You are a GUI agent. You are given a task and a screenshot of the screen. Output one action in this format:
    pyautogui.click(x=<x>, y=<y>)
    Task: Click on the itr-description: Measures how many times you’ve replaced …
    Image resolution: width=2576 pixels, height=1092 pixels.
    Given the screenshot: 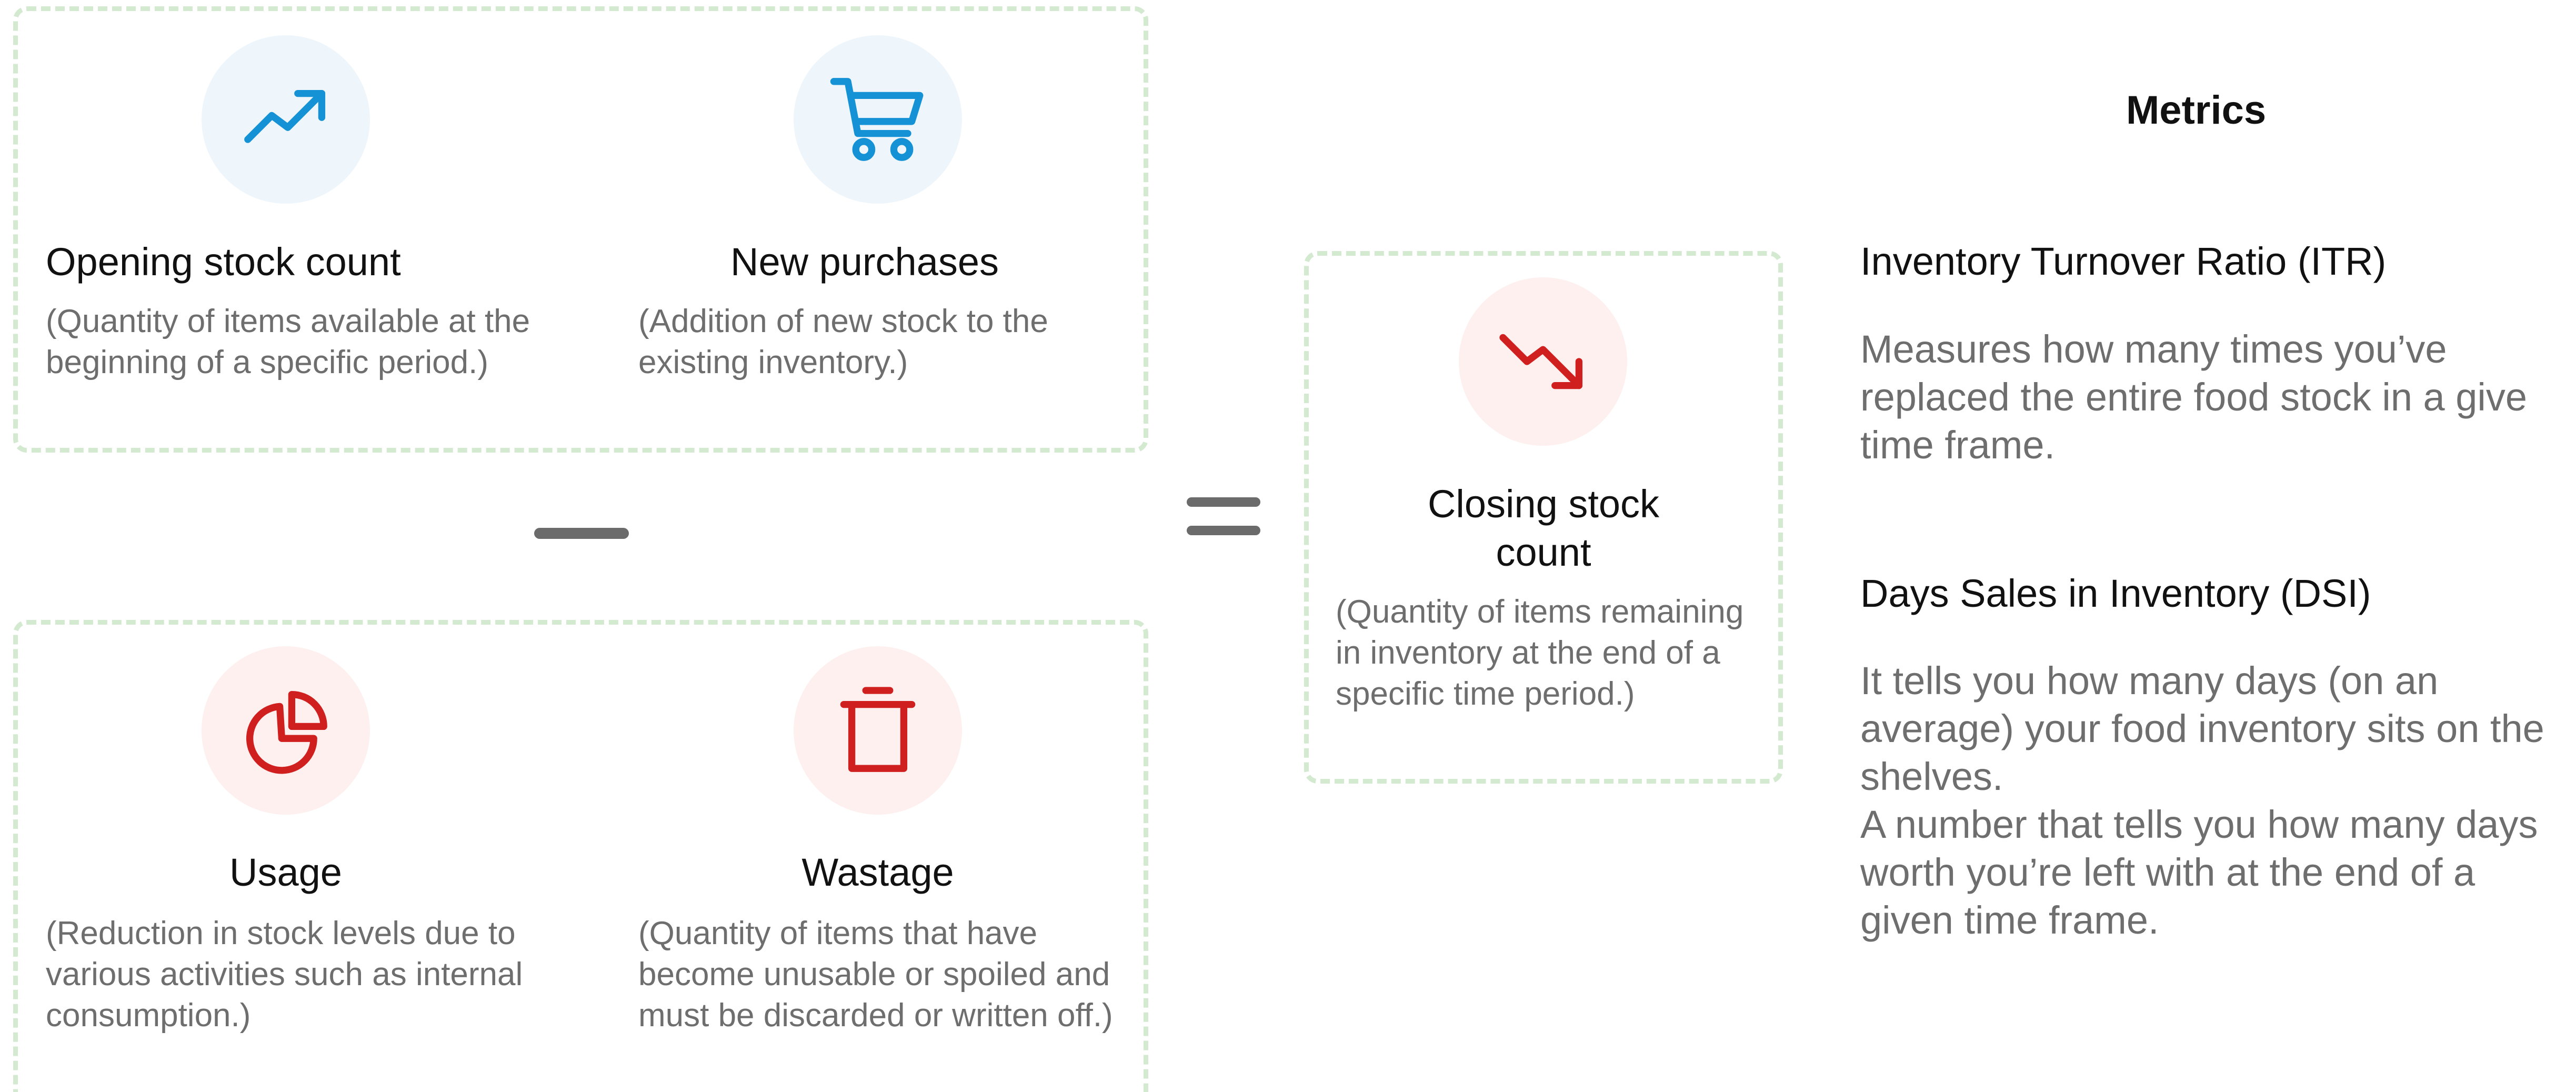 What is the action you would take?
    pyautogui.click(x=2193, y=397)
    